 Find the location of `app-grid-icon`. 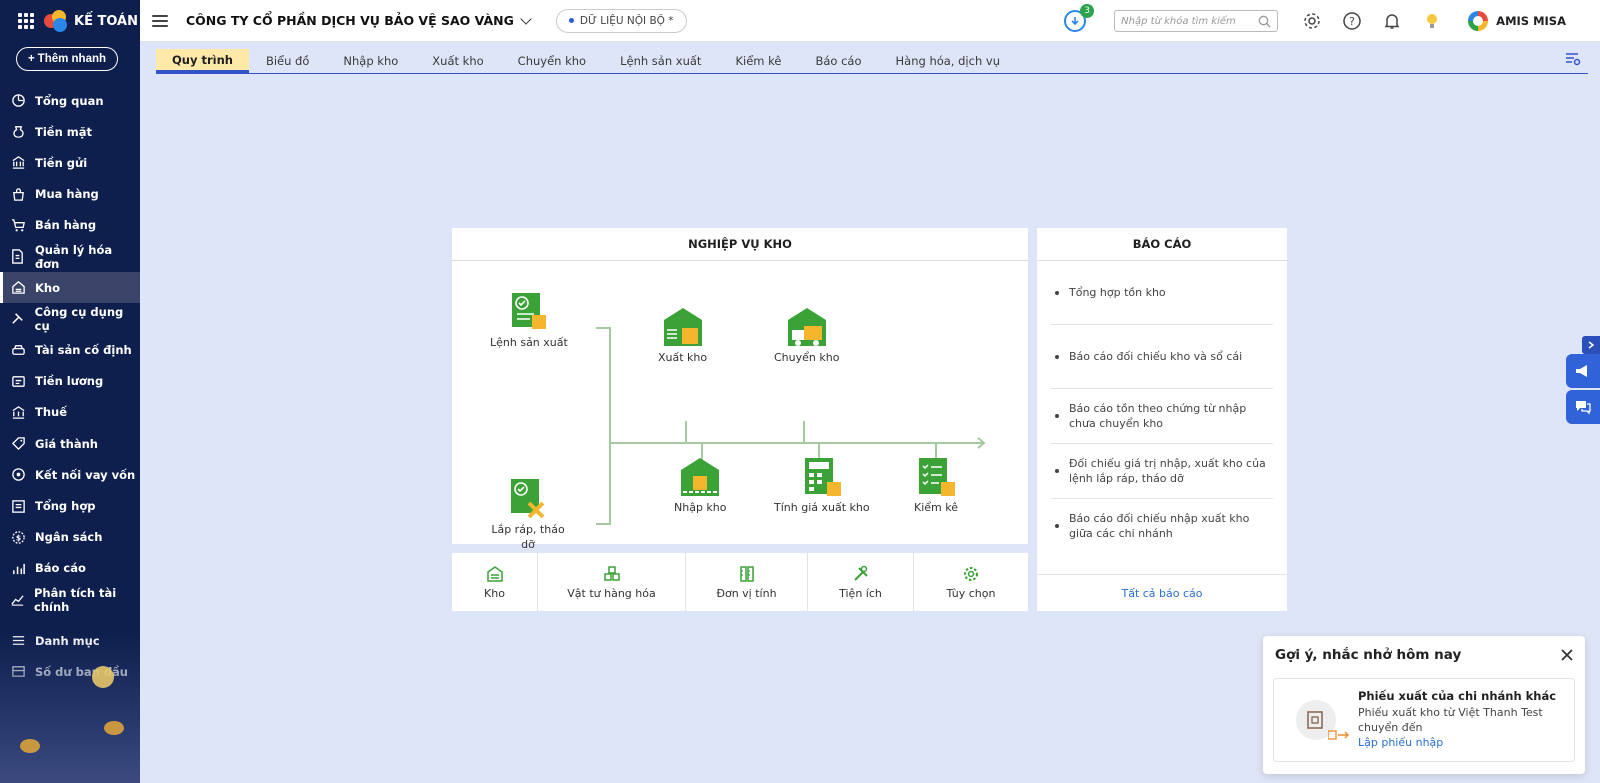

app-grid-icon is located at coordinates (26, 21).